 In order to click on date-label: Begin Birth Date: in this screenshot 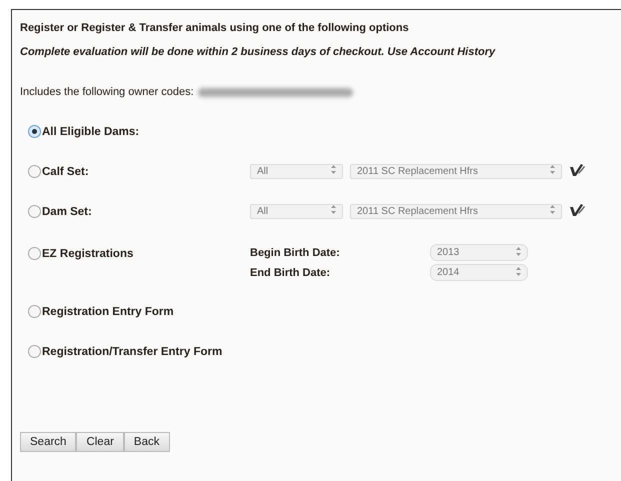, I will do `click(295, 252)`.